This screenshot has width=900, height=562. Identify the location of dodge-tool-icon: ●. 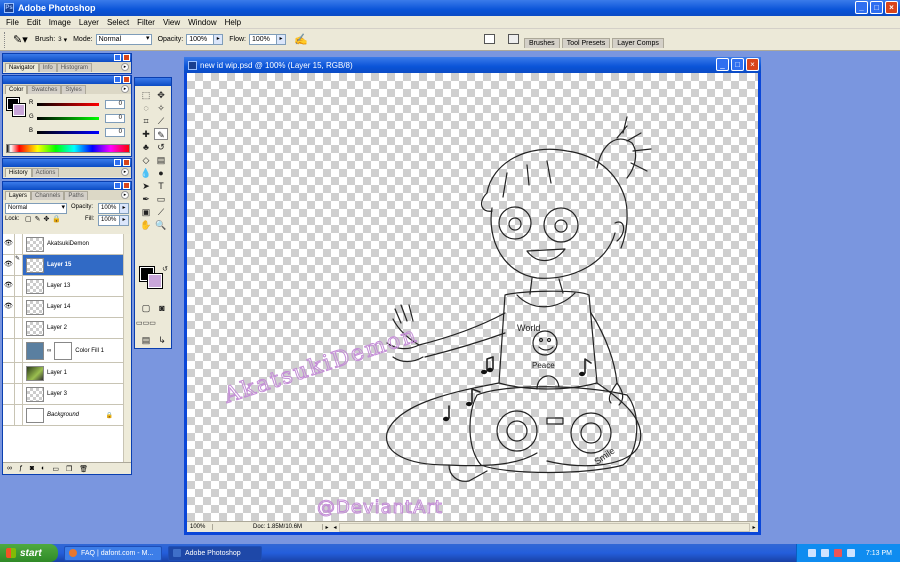
(161, 173).